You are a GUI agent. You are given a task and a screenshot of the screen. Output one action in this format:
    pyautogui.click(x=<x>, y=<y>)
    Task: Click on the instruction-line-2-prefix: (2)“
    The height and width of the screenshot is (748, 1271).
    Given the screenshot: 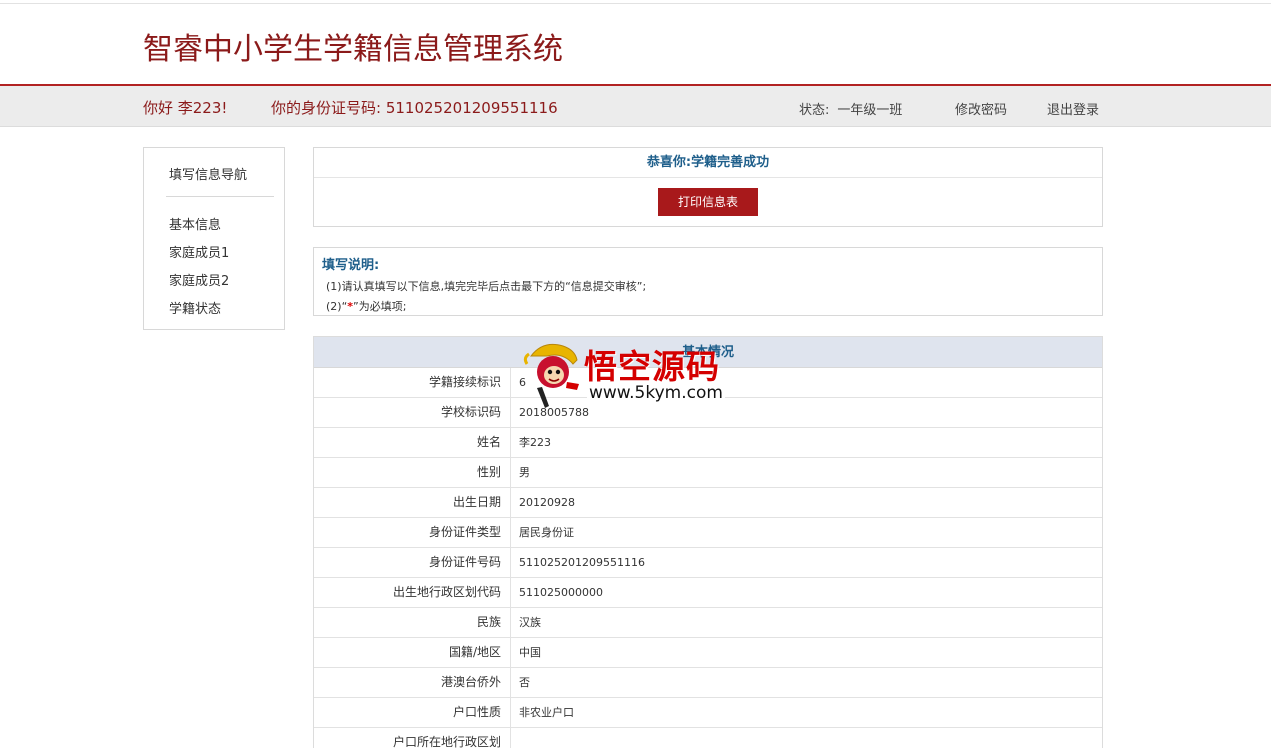 What is the action you would take?
    pyautogui.click(x=337, y=306)
    